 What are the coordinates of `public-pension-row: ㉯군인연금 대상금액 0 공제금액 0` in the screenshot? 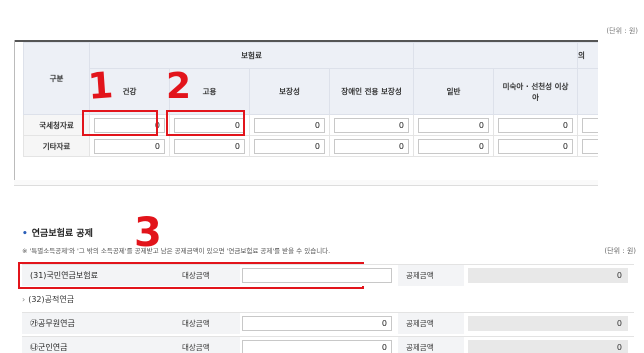 It's located at (328, 344).